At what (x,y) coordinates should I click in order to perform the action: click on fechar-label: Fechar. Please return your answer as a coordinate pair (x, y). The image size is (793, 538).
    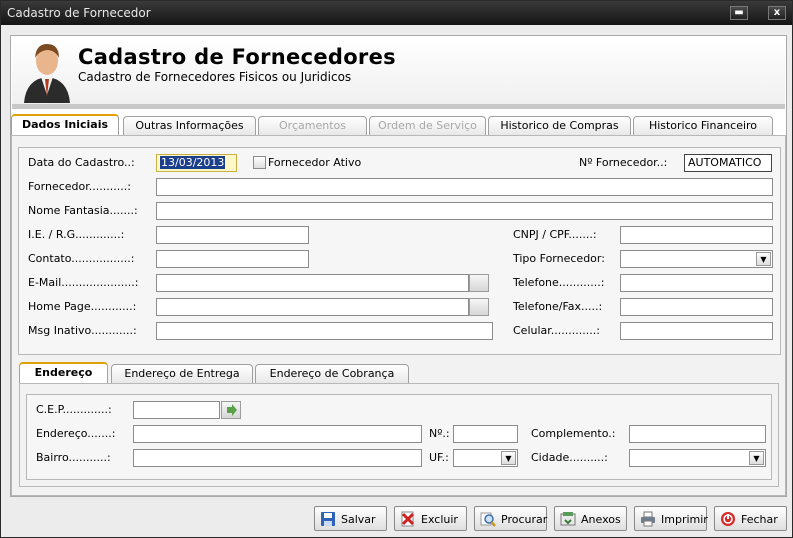
    Looking at the image, I should click on (759, 519).